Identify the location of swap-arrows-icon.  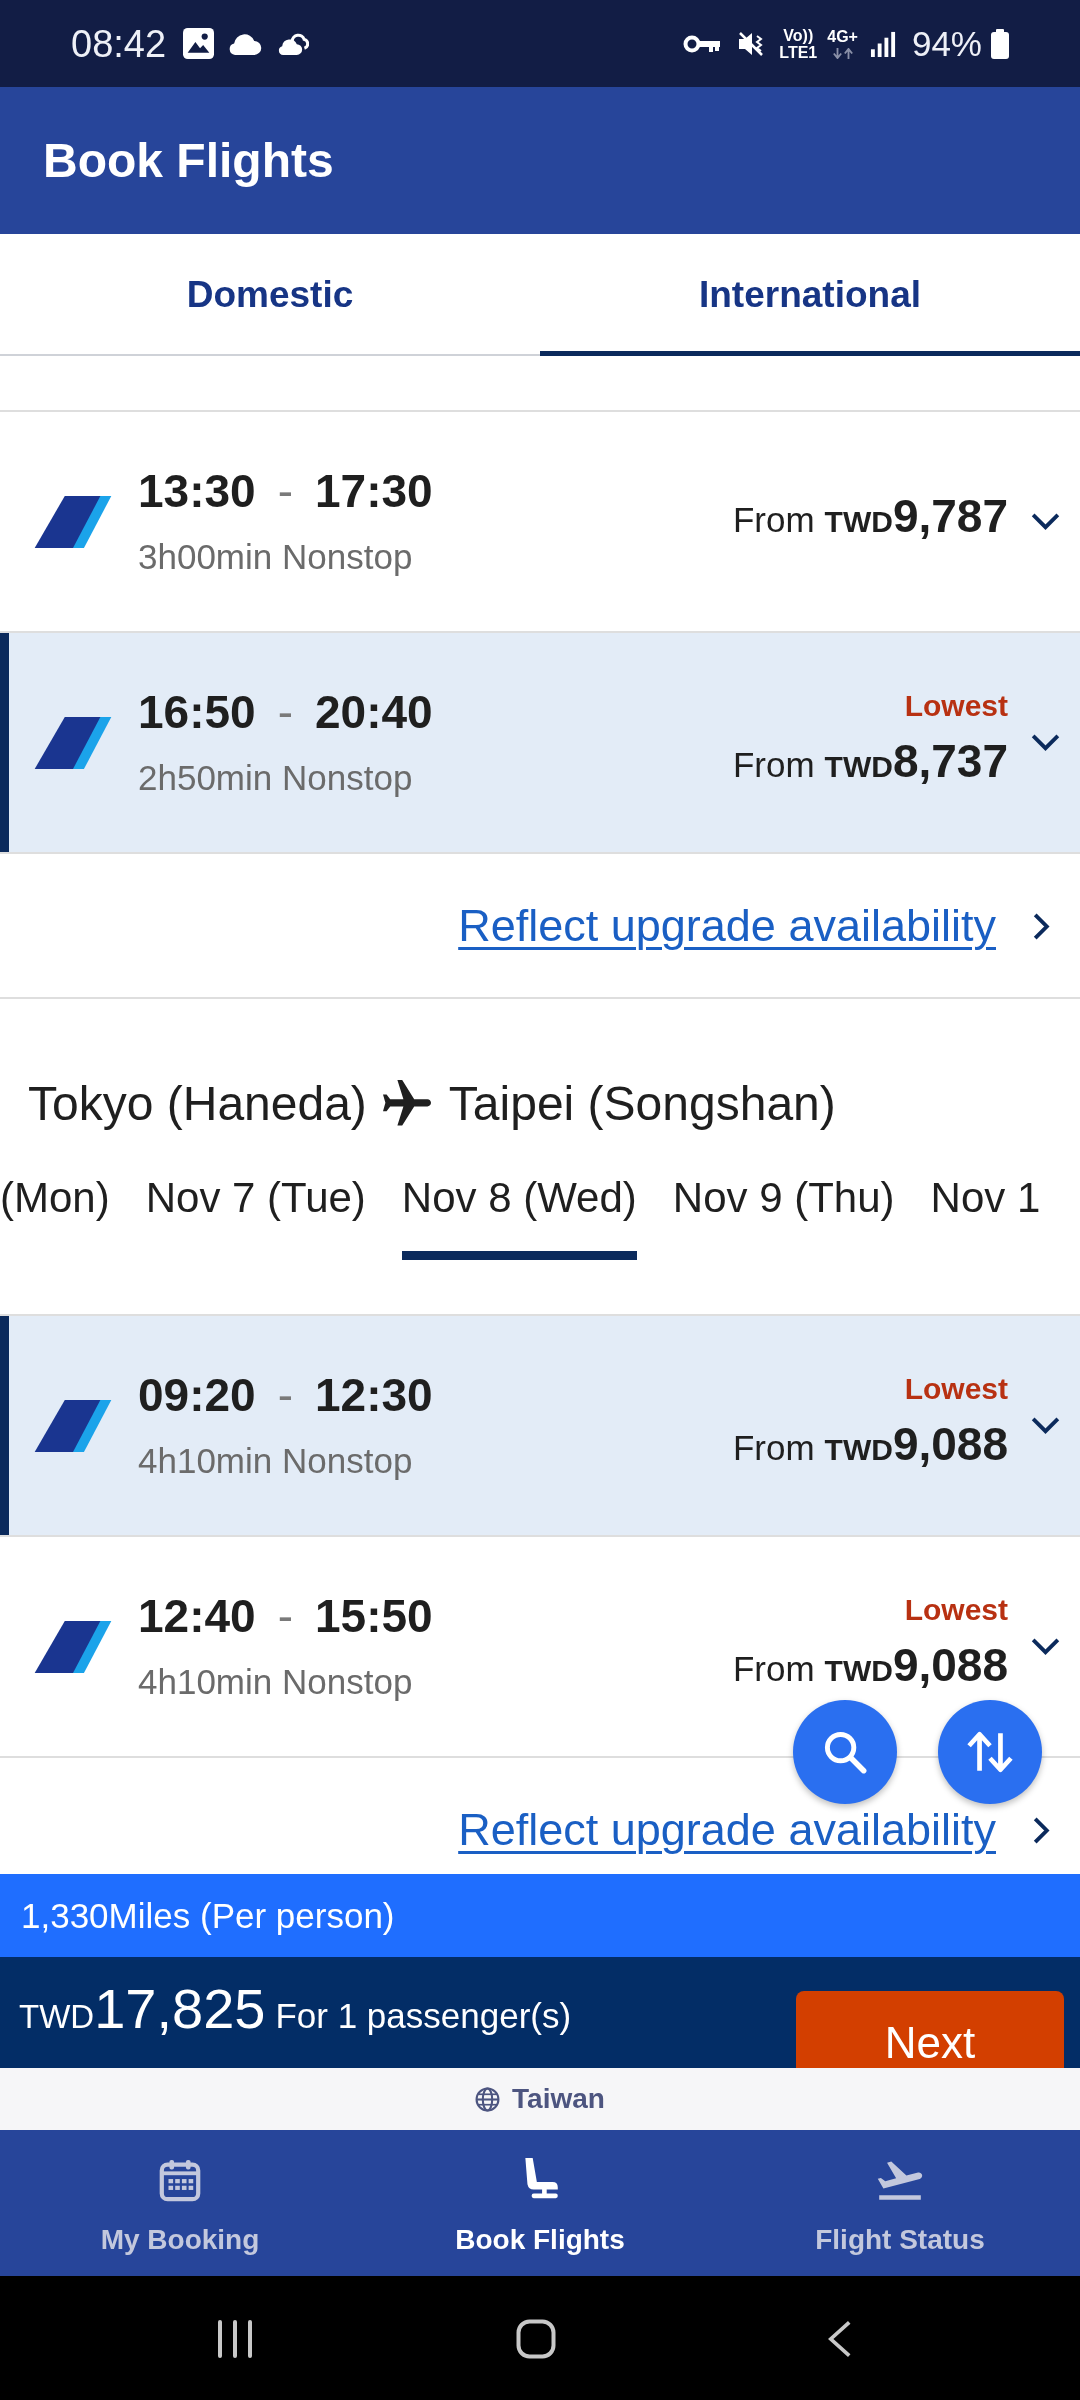
(990, 1752).